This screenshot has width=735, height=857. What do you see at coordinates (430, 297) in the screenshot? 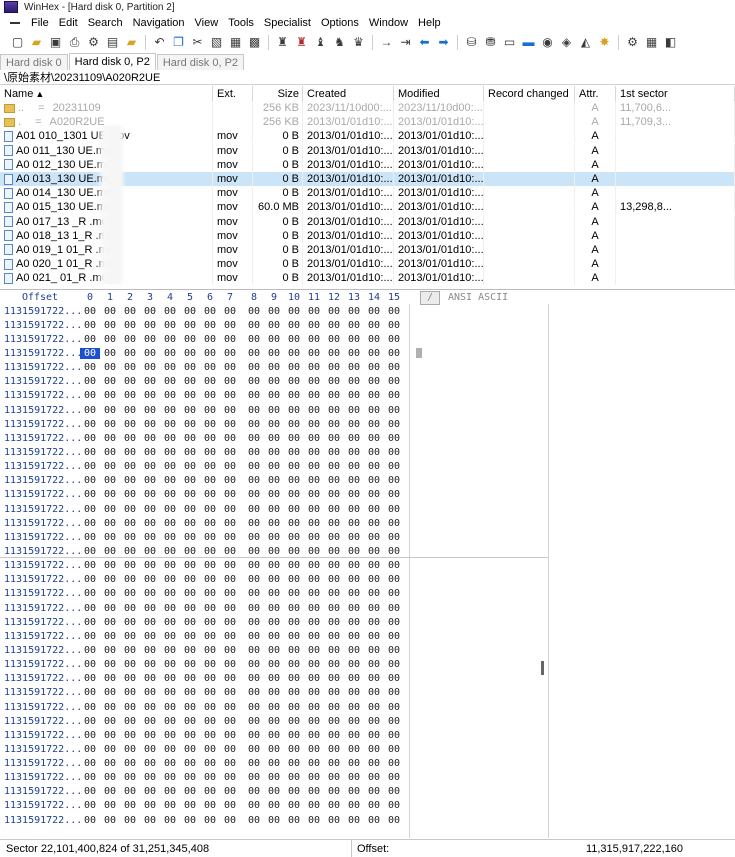
I see `charset-toggle-icon: /` at bounding box center [430, 297].